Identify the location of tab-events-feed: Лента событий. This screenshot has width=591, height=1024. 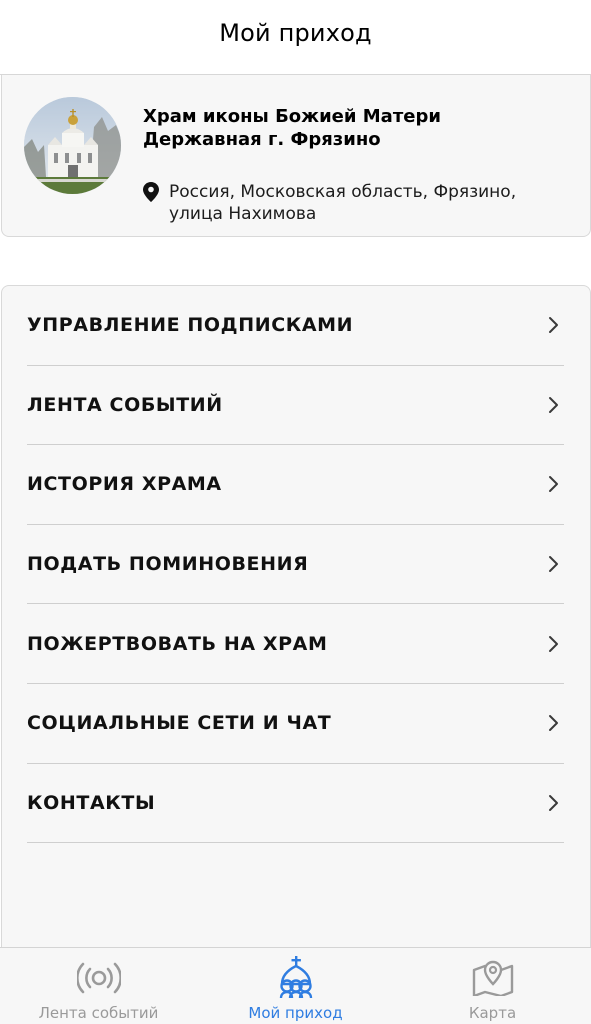
(98, 986).